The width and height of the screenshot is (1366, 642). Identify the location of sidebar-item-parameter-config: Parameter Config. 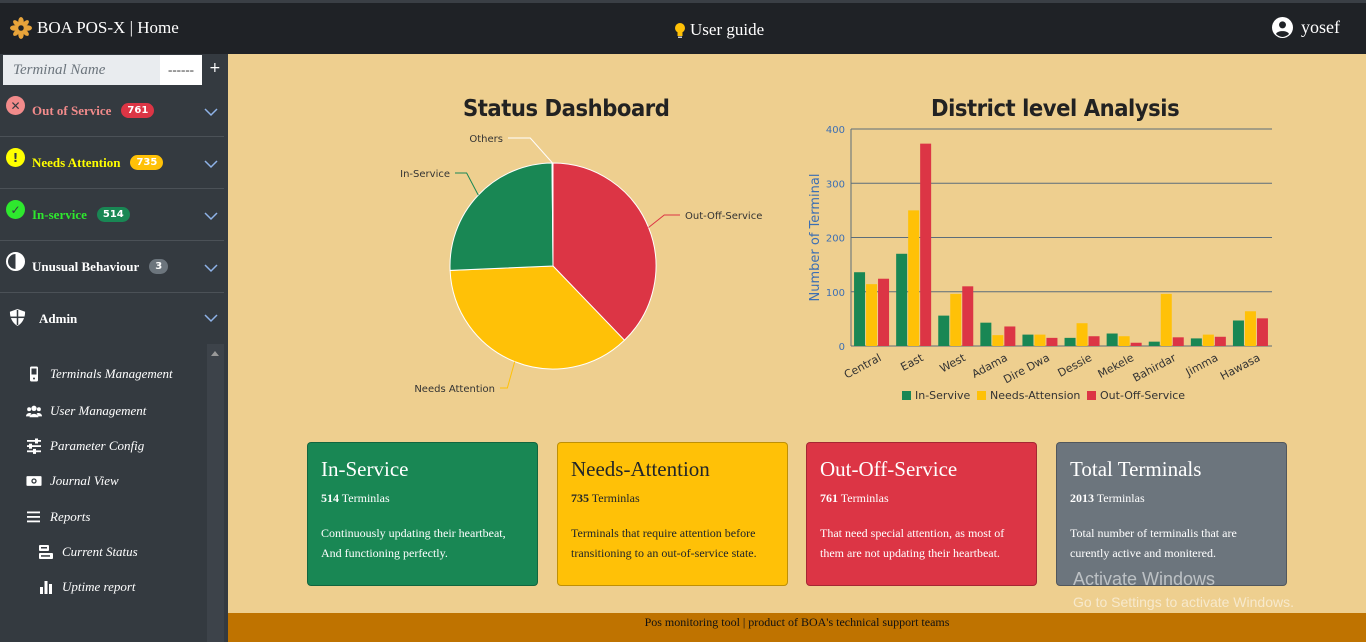
(85, 446).